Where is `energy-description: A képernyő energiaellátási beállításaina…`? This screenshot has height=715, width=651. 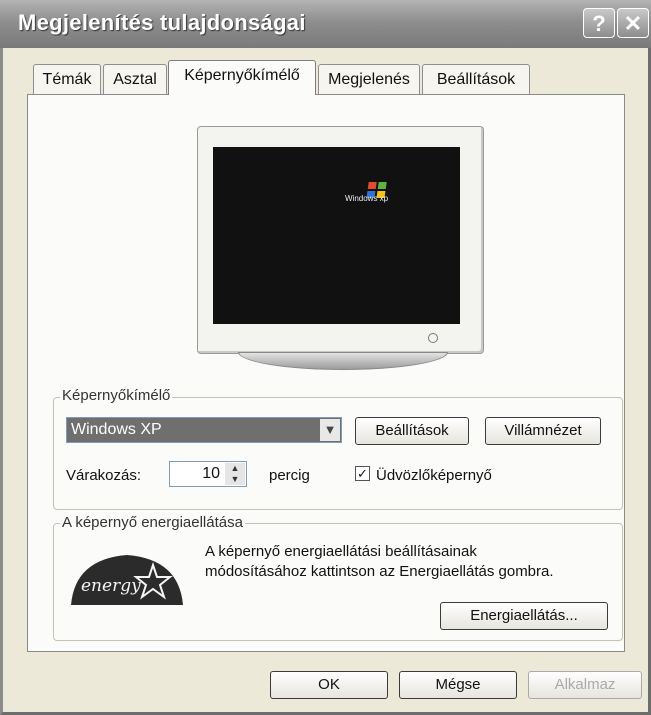 energy-description: A képernyő energiaellátási beállításaina… is located at coordinates (379, 562).